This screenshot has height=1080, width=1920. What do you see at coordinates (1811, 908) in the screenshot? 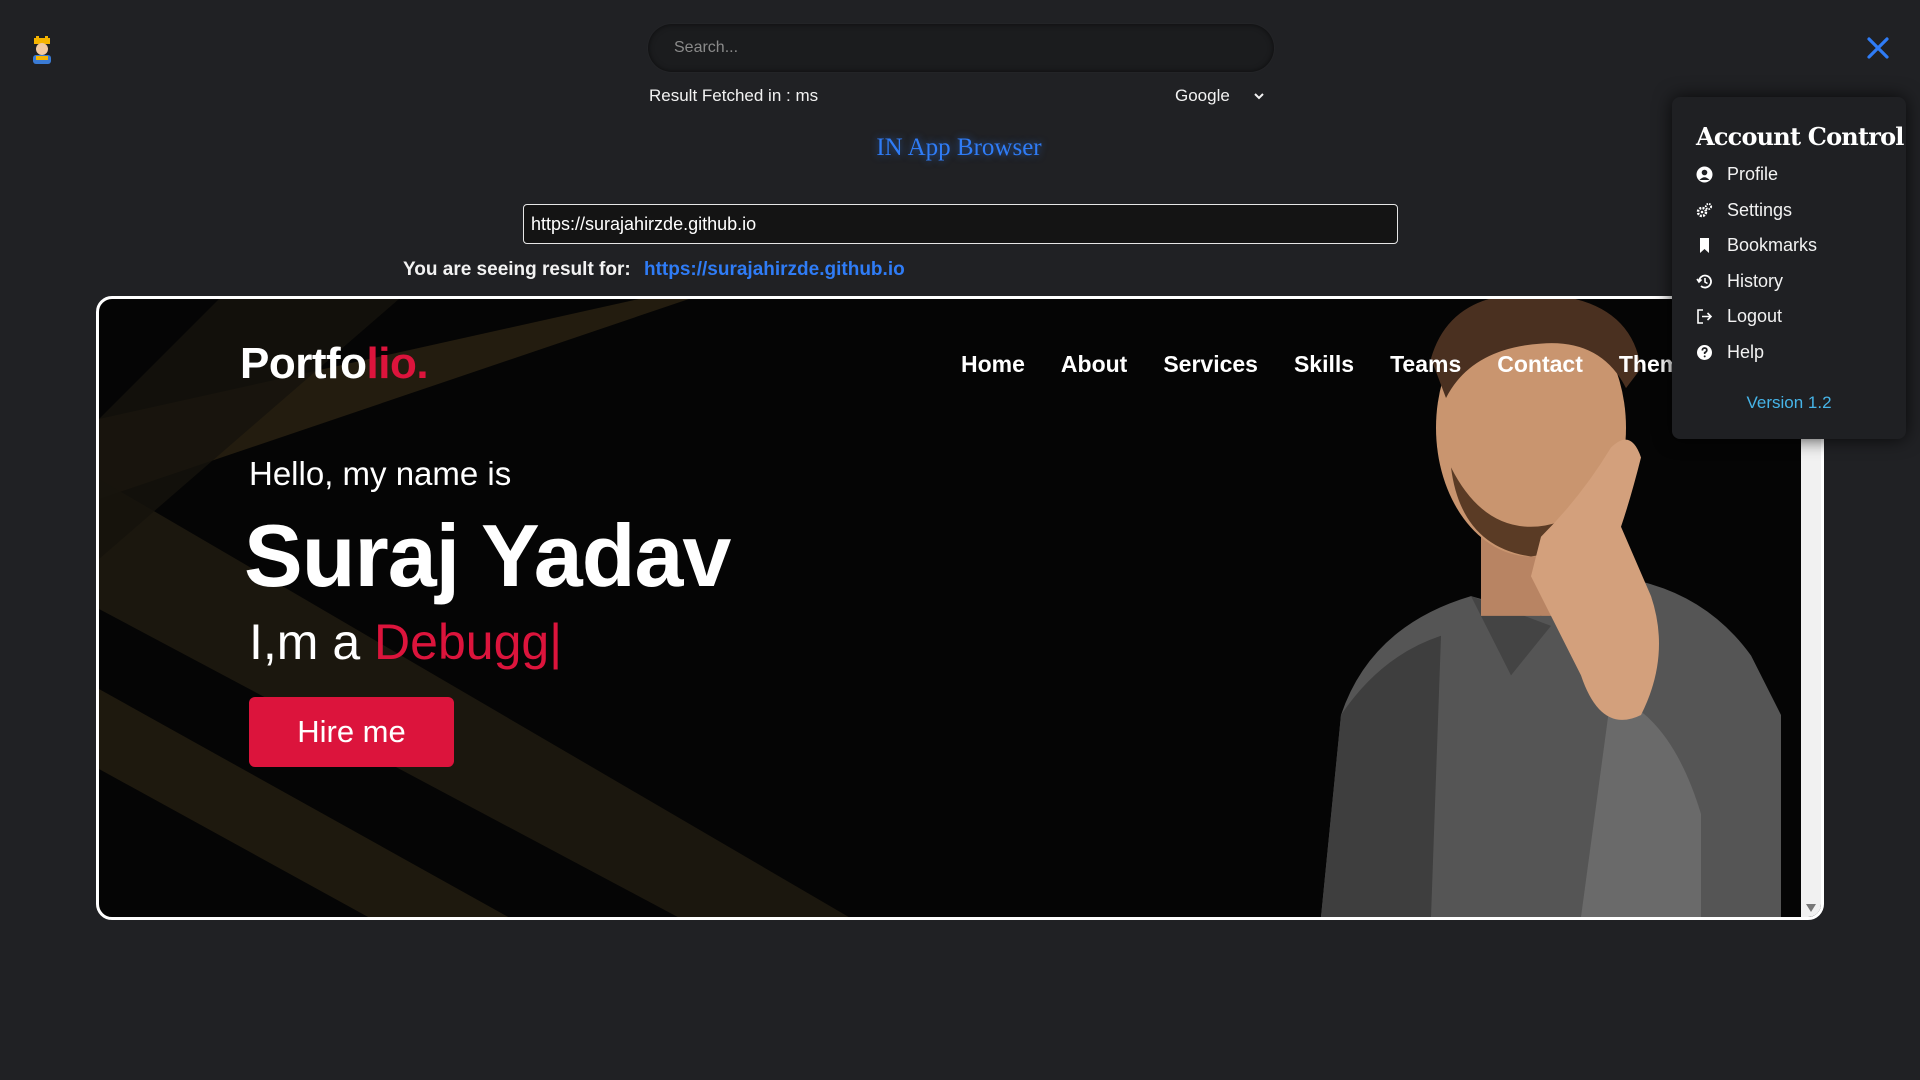
I see `scroll-down-icon` at bounding box center [1811, 908].